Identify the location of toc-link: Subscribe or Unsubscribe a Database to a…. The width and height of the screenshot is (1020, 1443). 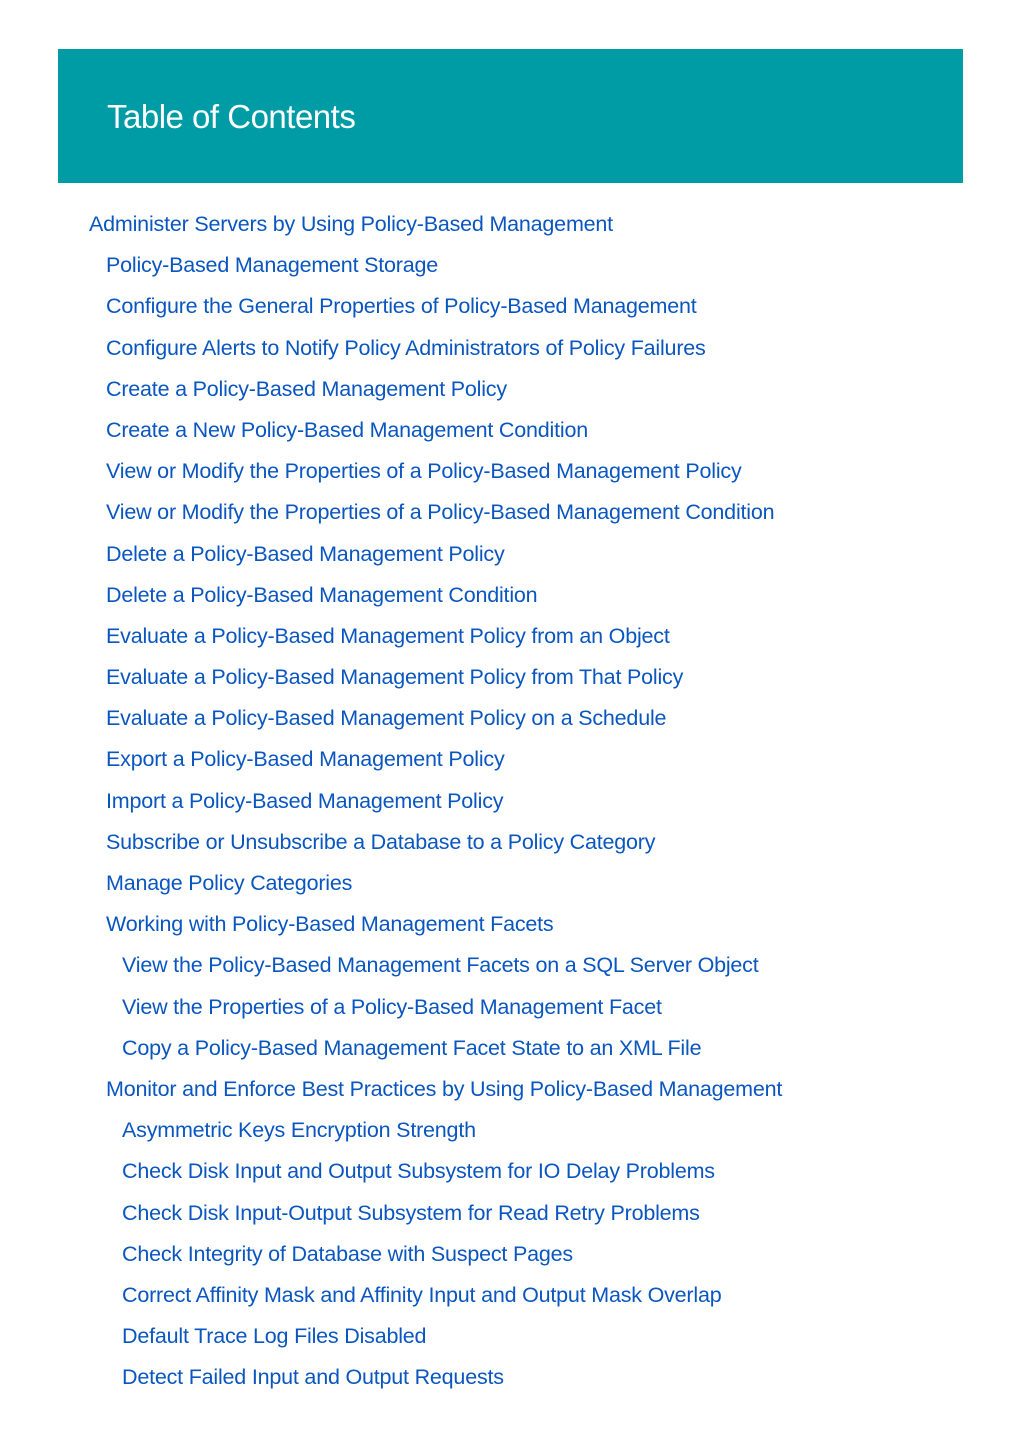
(380, 842).